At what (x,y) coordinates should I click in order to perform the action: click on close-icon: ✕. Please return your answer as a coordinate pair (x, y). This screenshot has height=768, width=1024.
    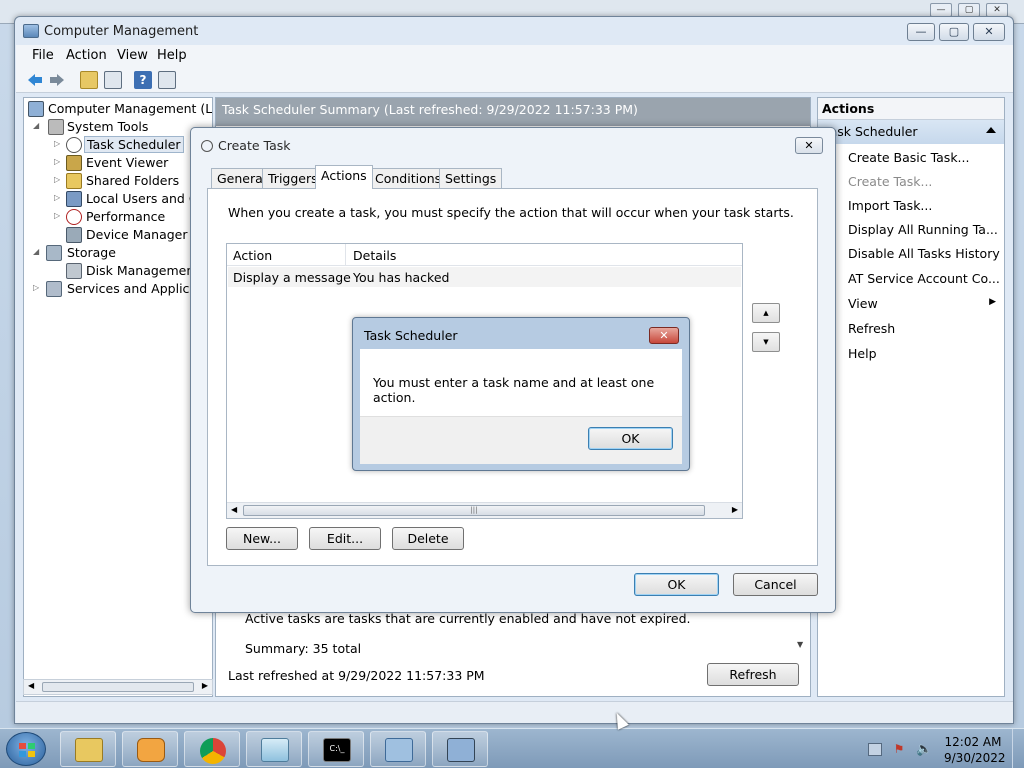
    Looking at the image, I should click on (997, 10).